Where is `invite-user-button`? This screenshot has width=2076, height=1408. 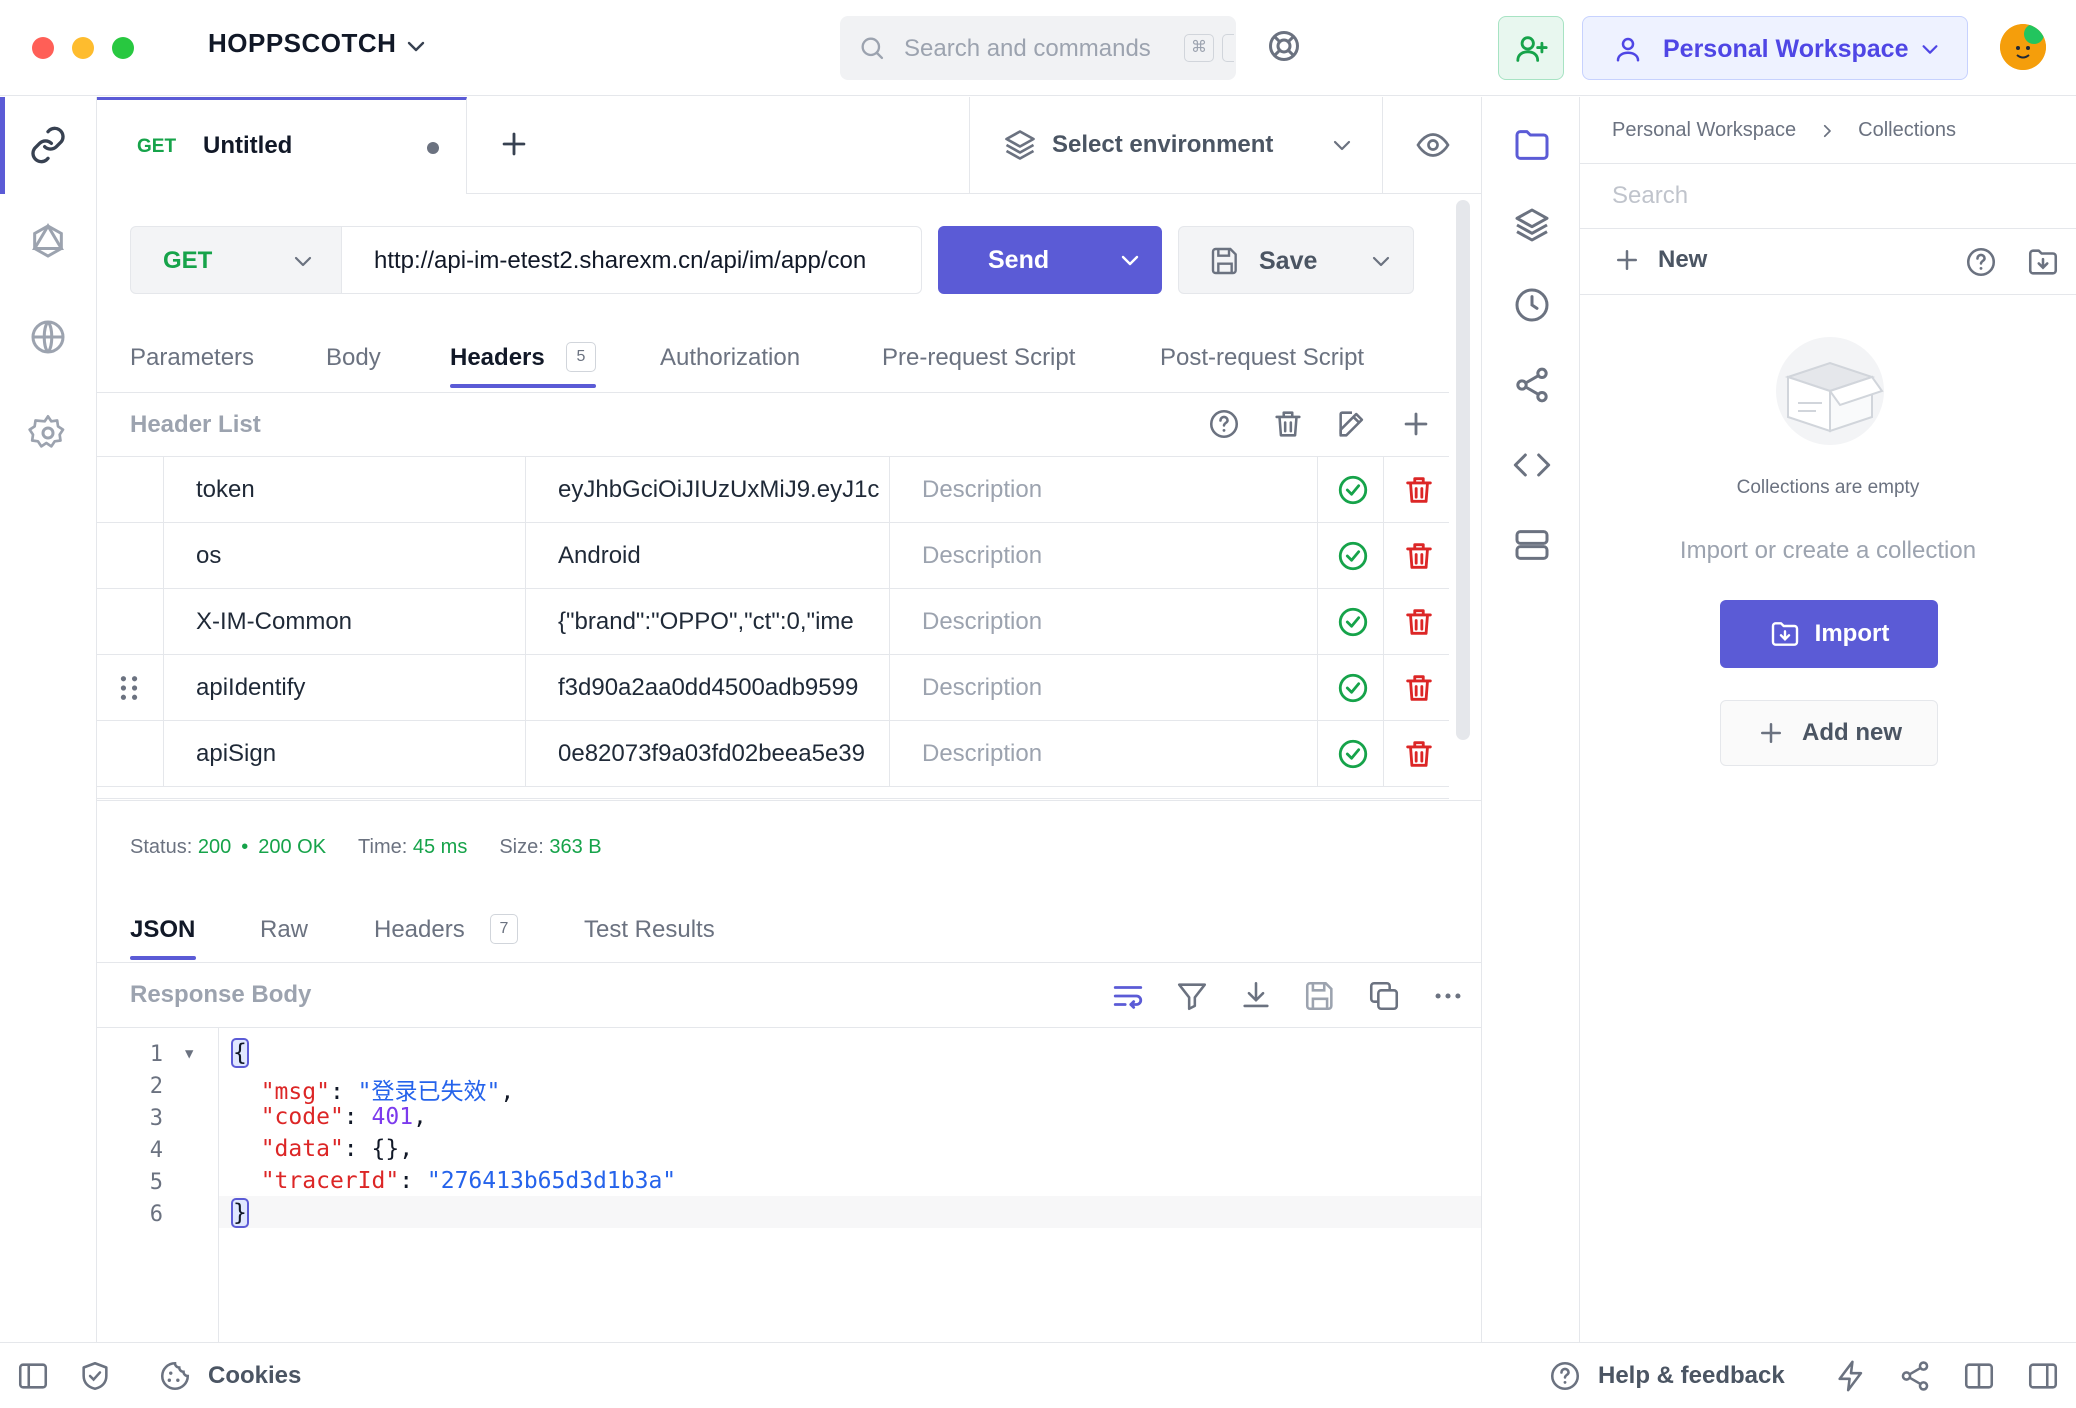 invite-user-button is located at coordinates (1531, 48).